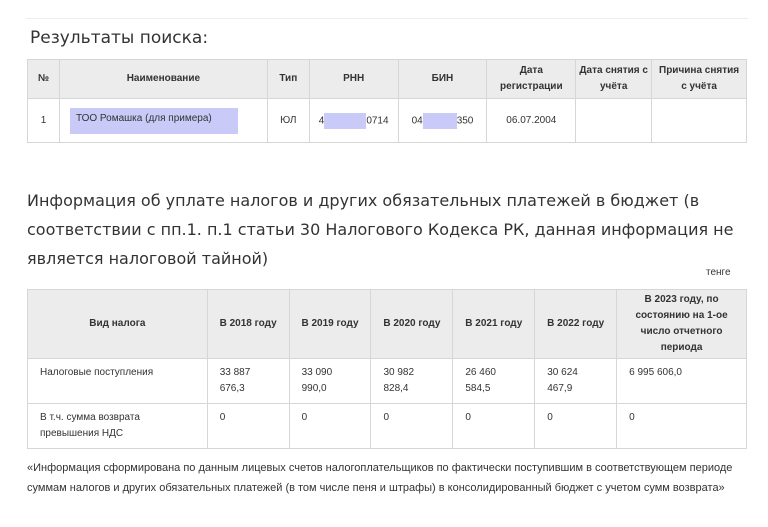 This screenshot has height=527, width=768. I want to click on col-header-rnn: РНН, so click(353, 79).